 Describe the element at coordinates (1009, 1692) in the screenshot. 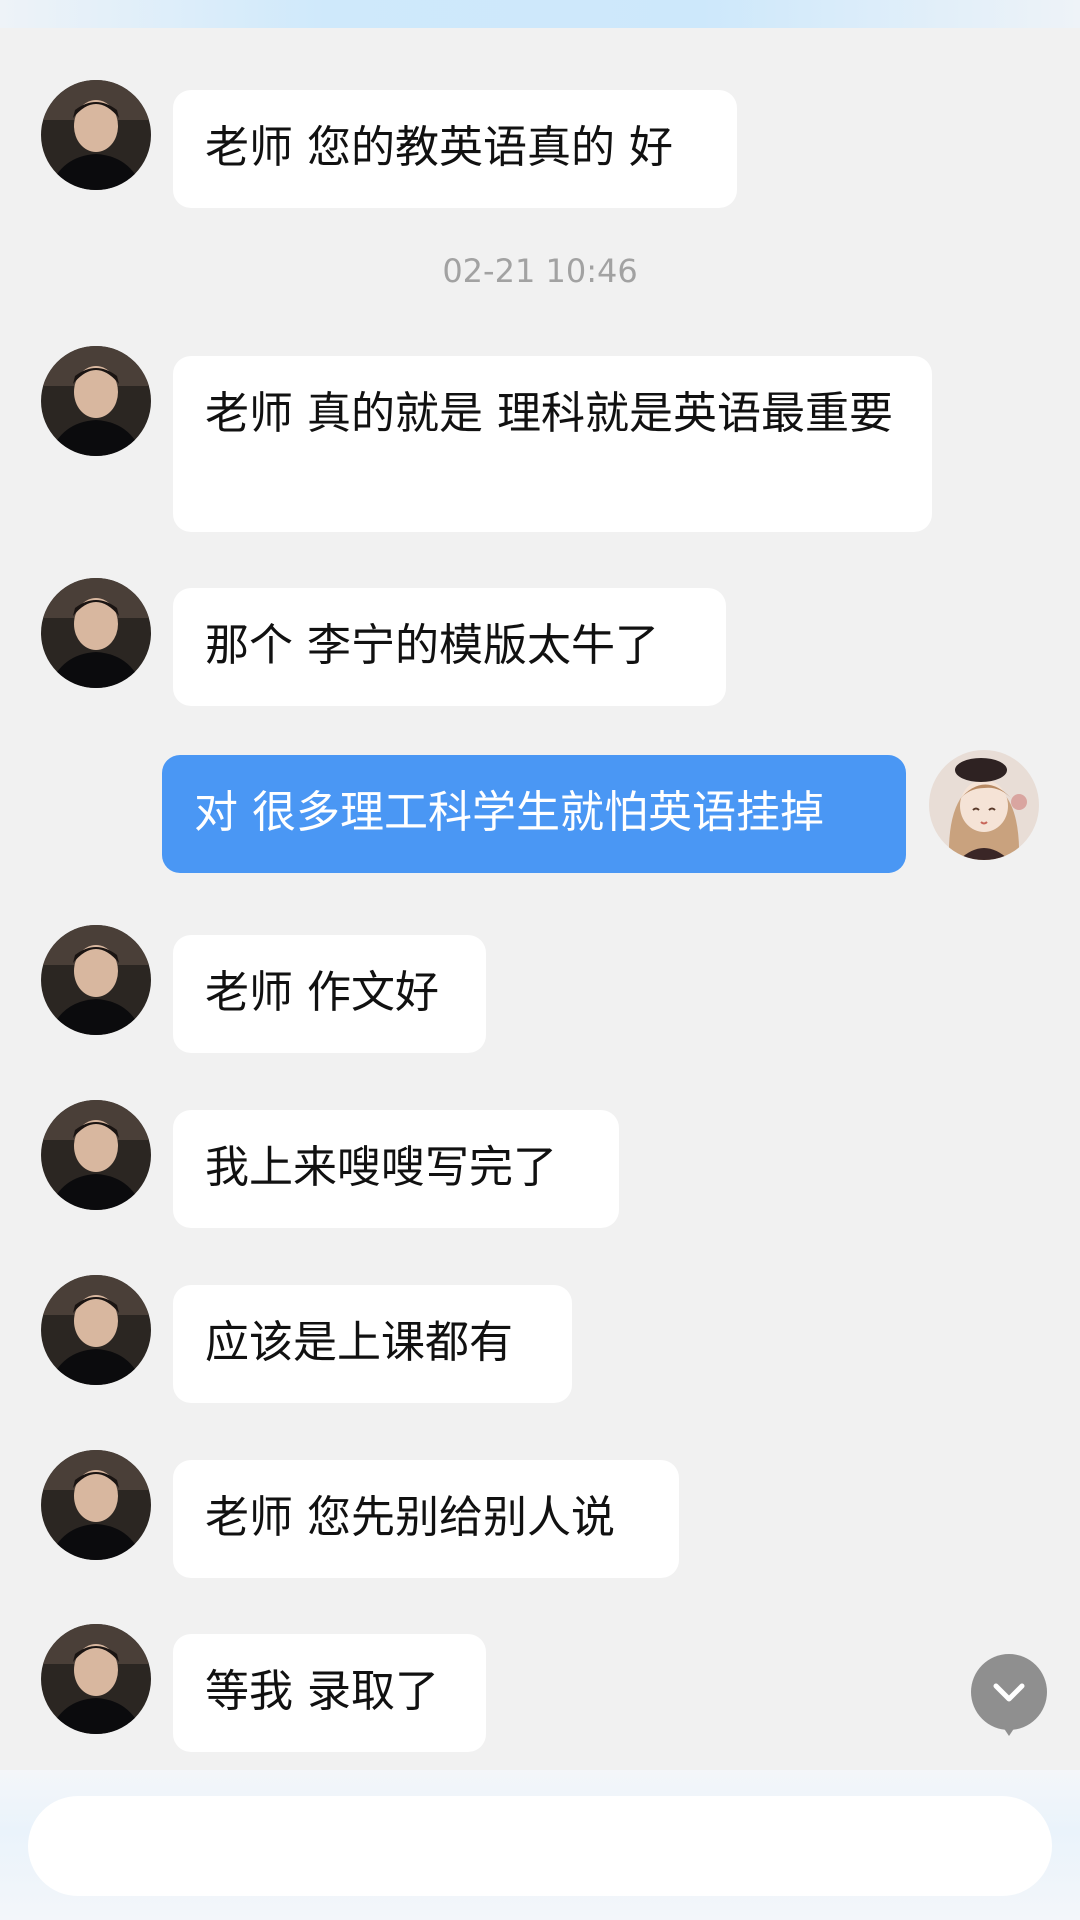

I see `chevron-down-icon` at that location.